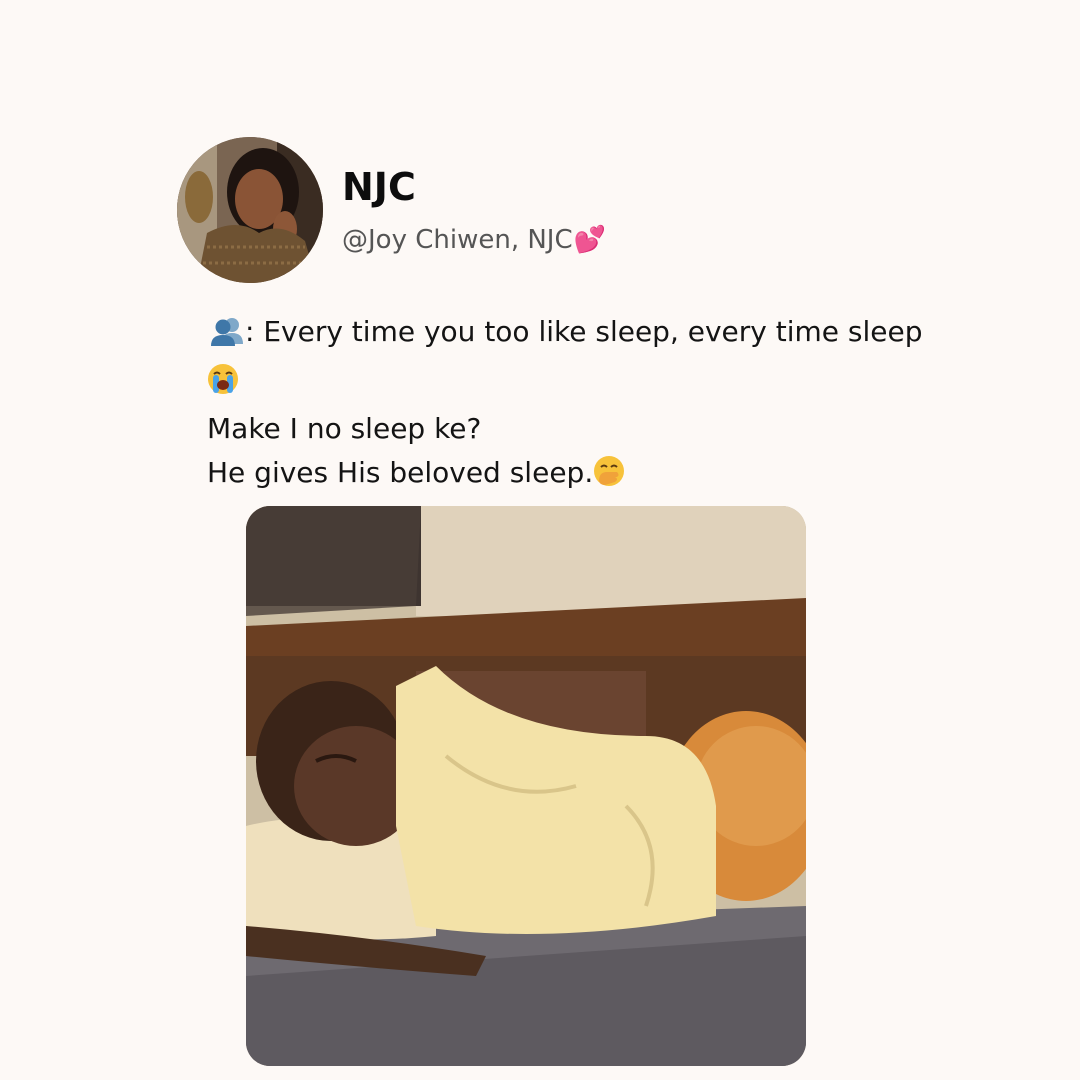  What do you see at coordinates (400, 472) in the screenshot?
I see `post-line-4-text: He gives His beloved sleep.` at bounding box center [400, 472].